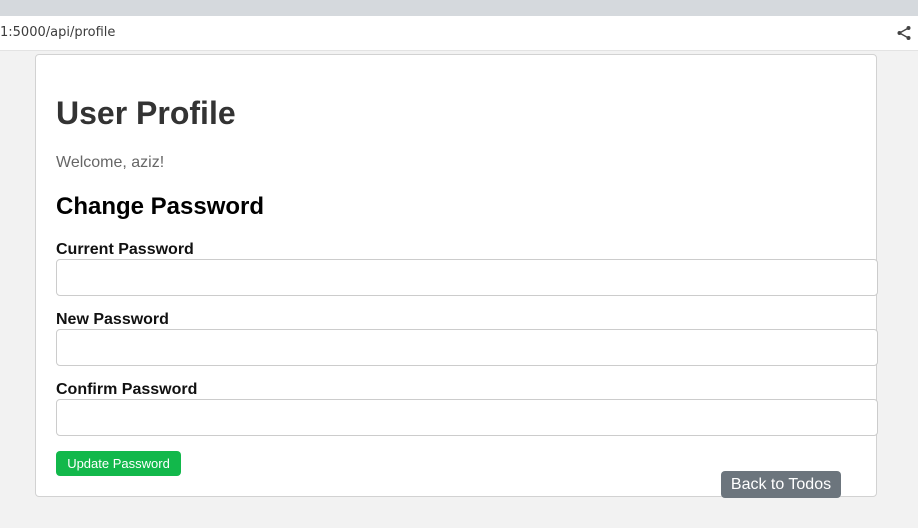 This screenshot has height=528, width=918. What do you see at coordinates (112, 319) in the screenshot?
I see `new-password-label: New Password` at bounding box center [112, 319].